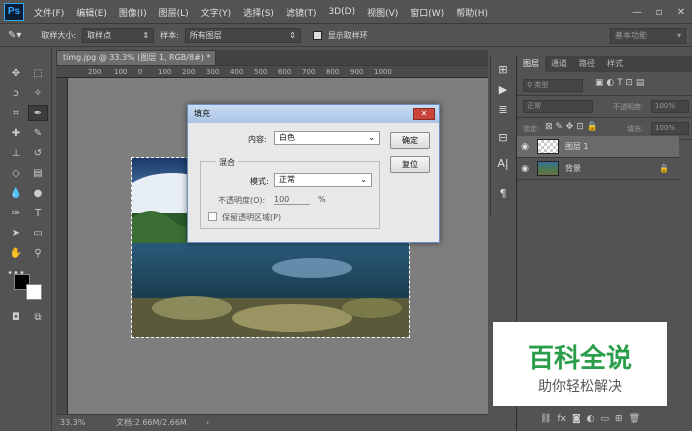 The image size is (692, 431). Describe the element at coordinates (16, 134) in the screenshot. I see `healing-brush-icon: ✚` at that location.